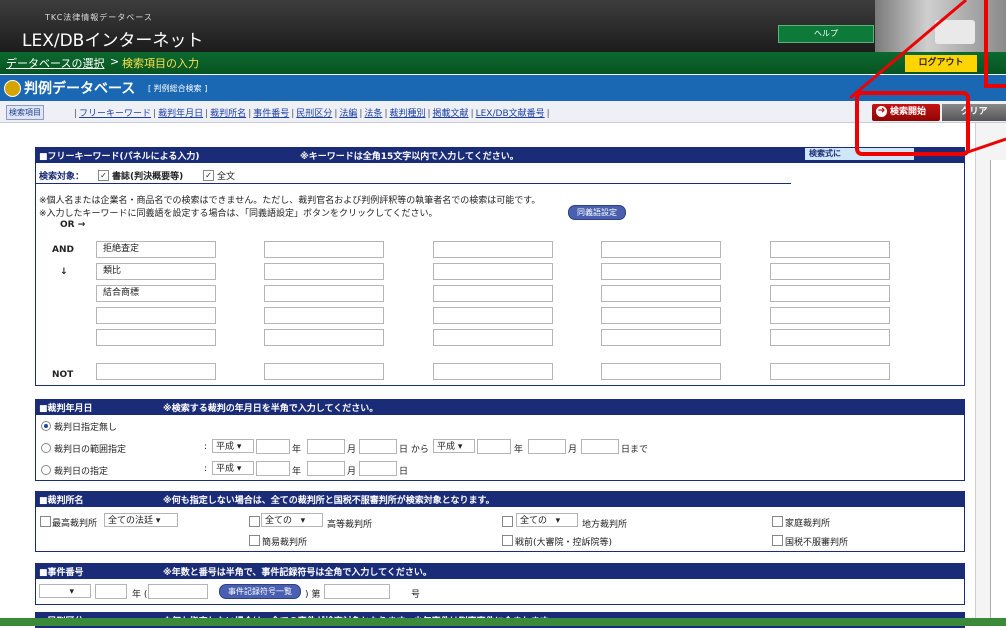 Image resolution: width=1006 pixels, height=628 pixels. I want to click on district-court-label: 地方裁判所, so click(605, 525).